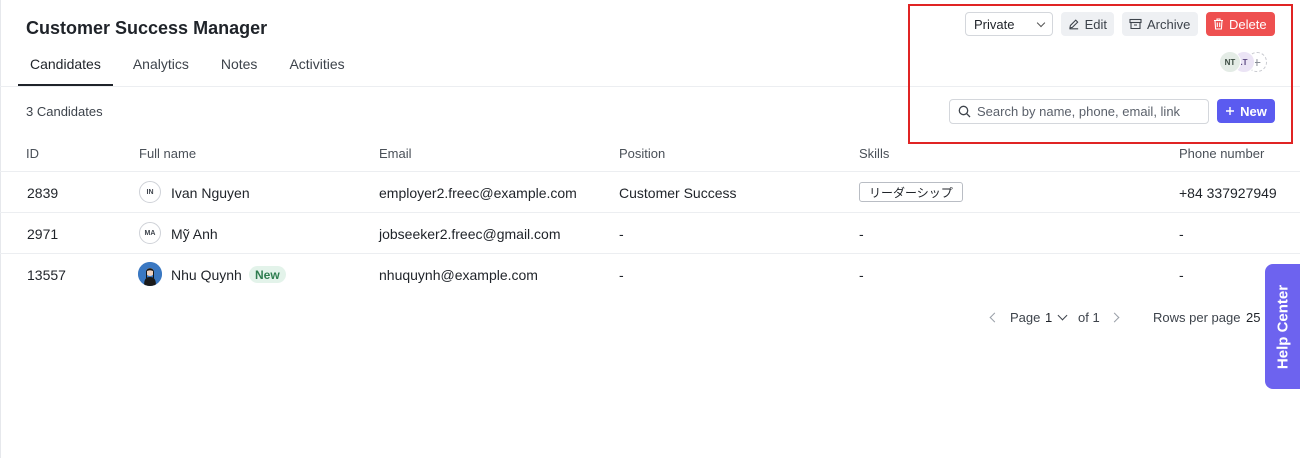  What do you see at coordinates (43, 234) in the screenshot?
I see `cell-id: 2971` at bounding box center [43, 234].